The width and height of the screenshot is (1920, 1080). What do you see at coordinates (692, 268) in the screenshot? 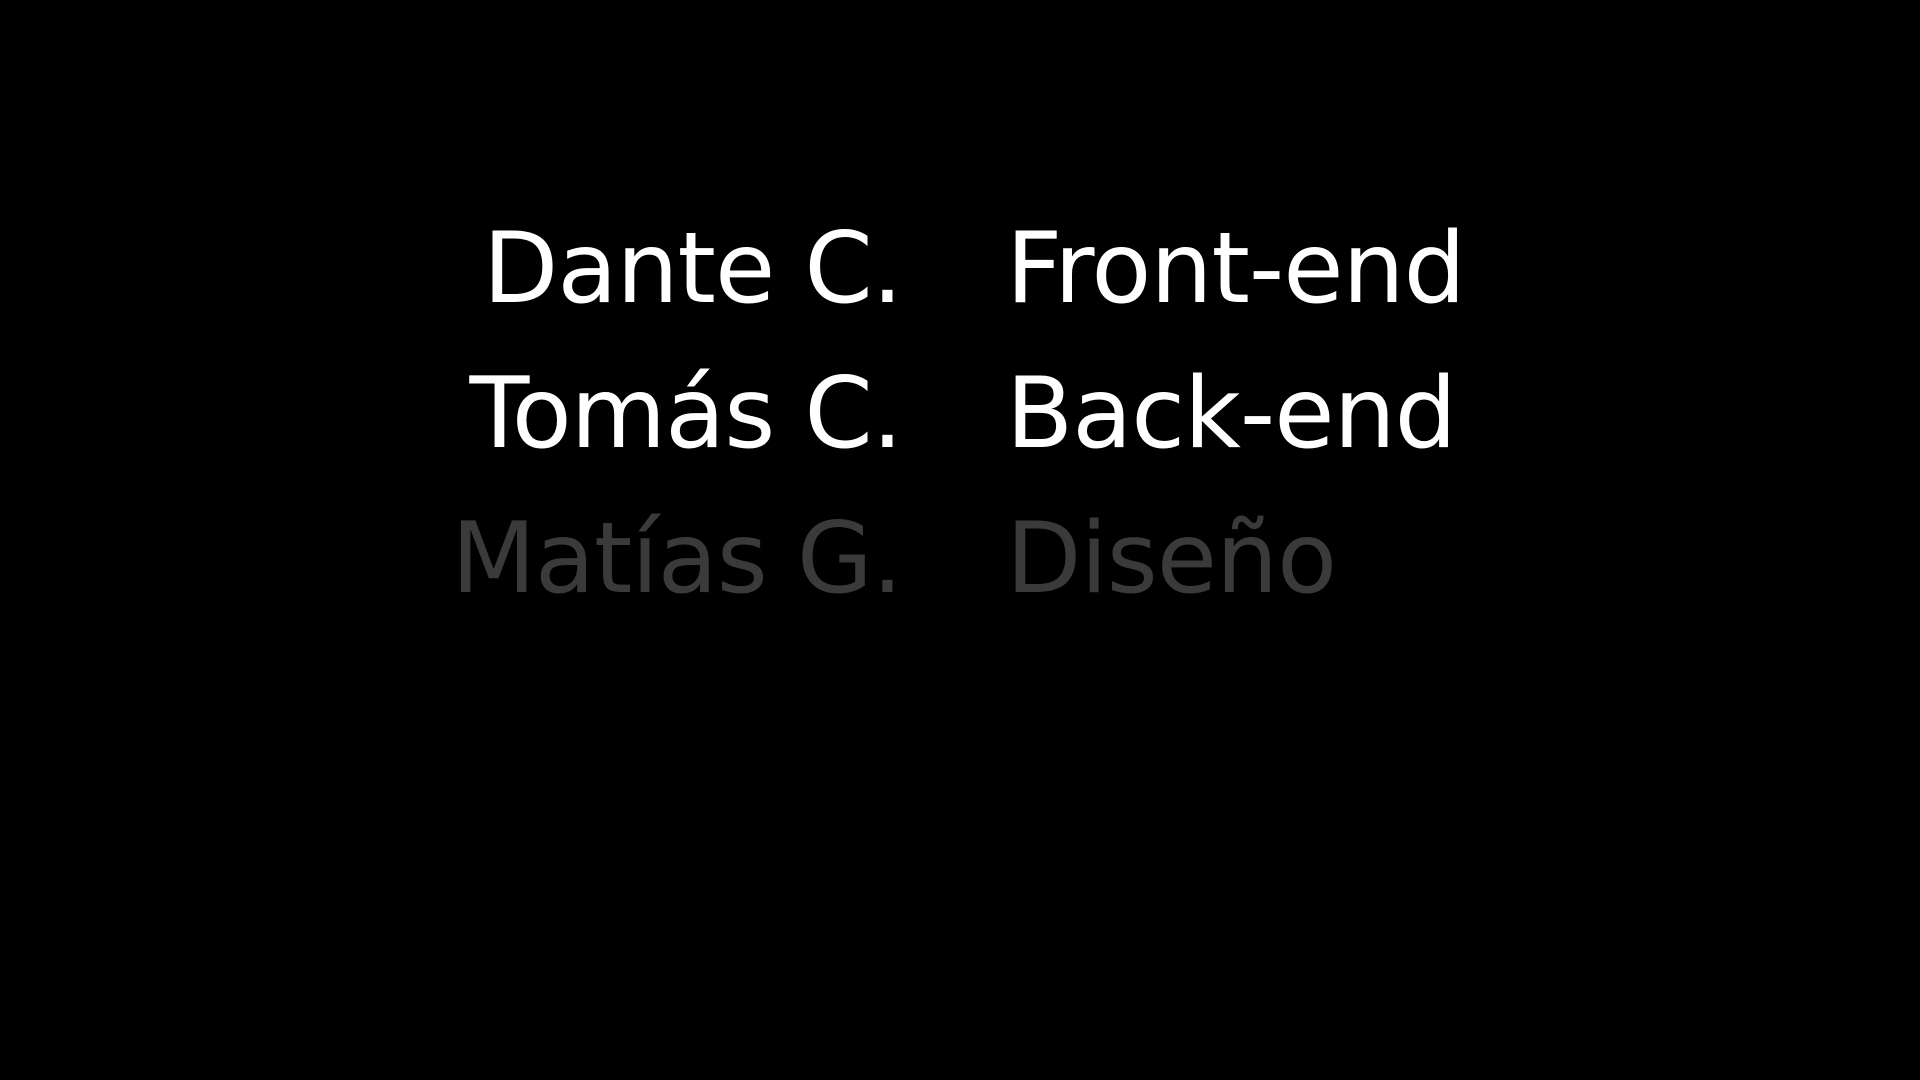
I see `credit-name: Dante C.` at bounding box center [692, 268].